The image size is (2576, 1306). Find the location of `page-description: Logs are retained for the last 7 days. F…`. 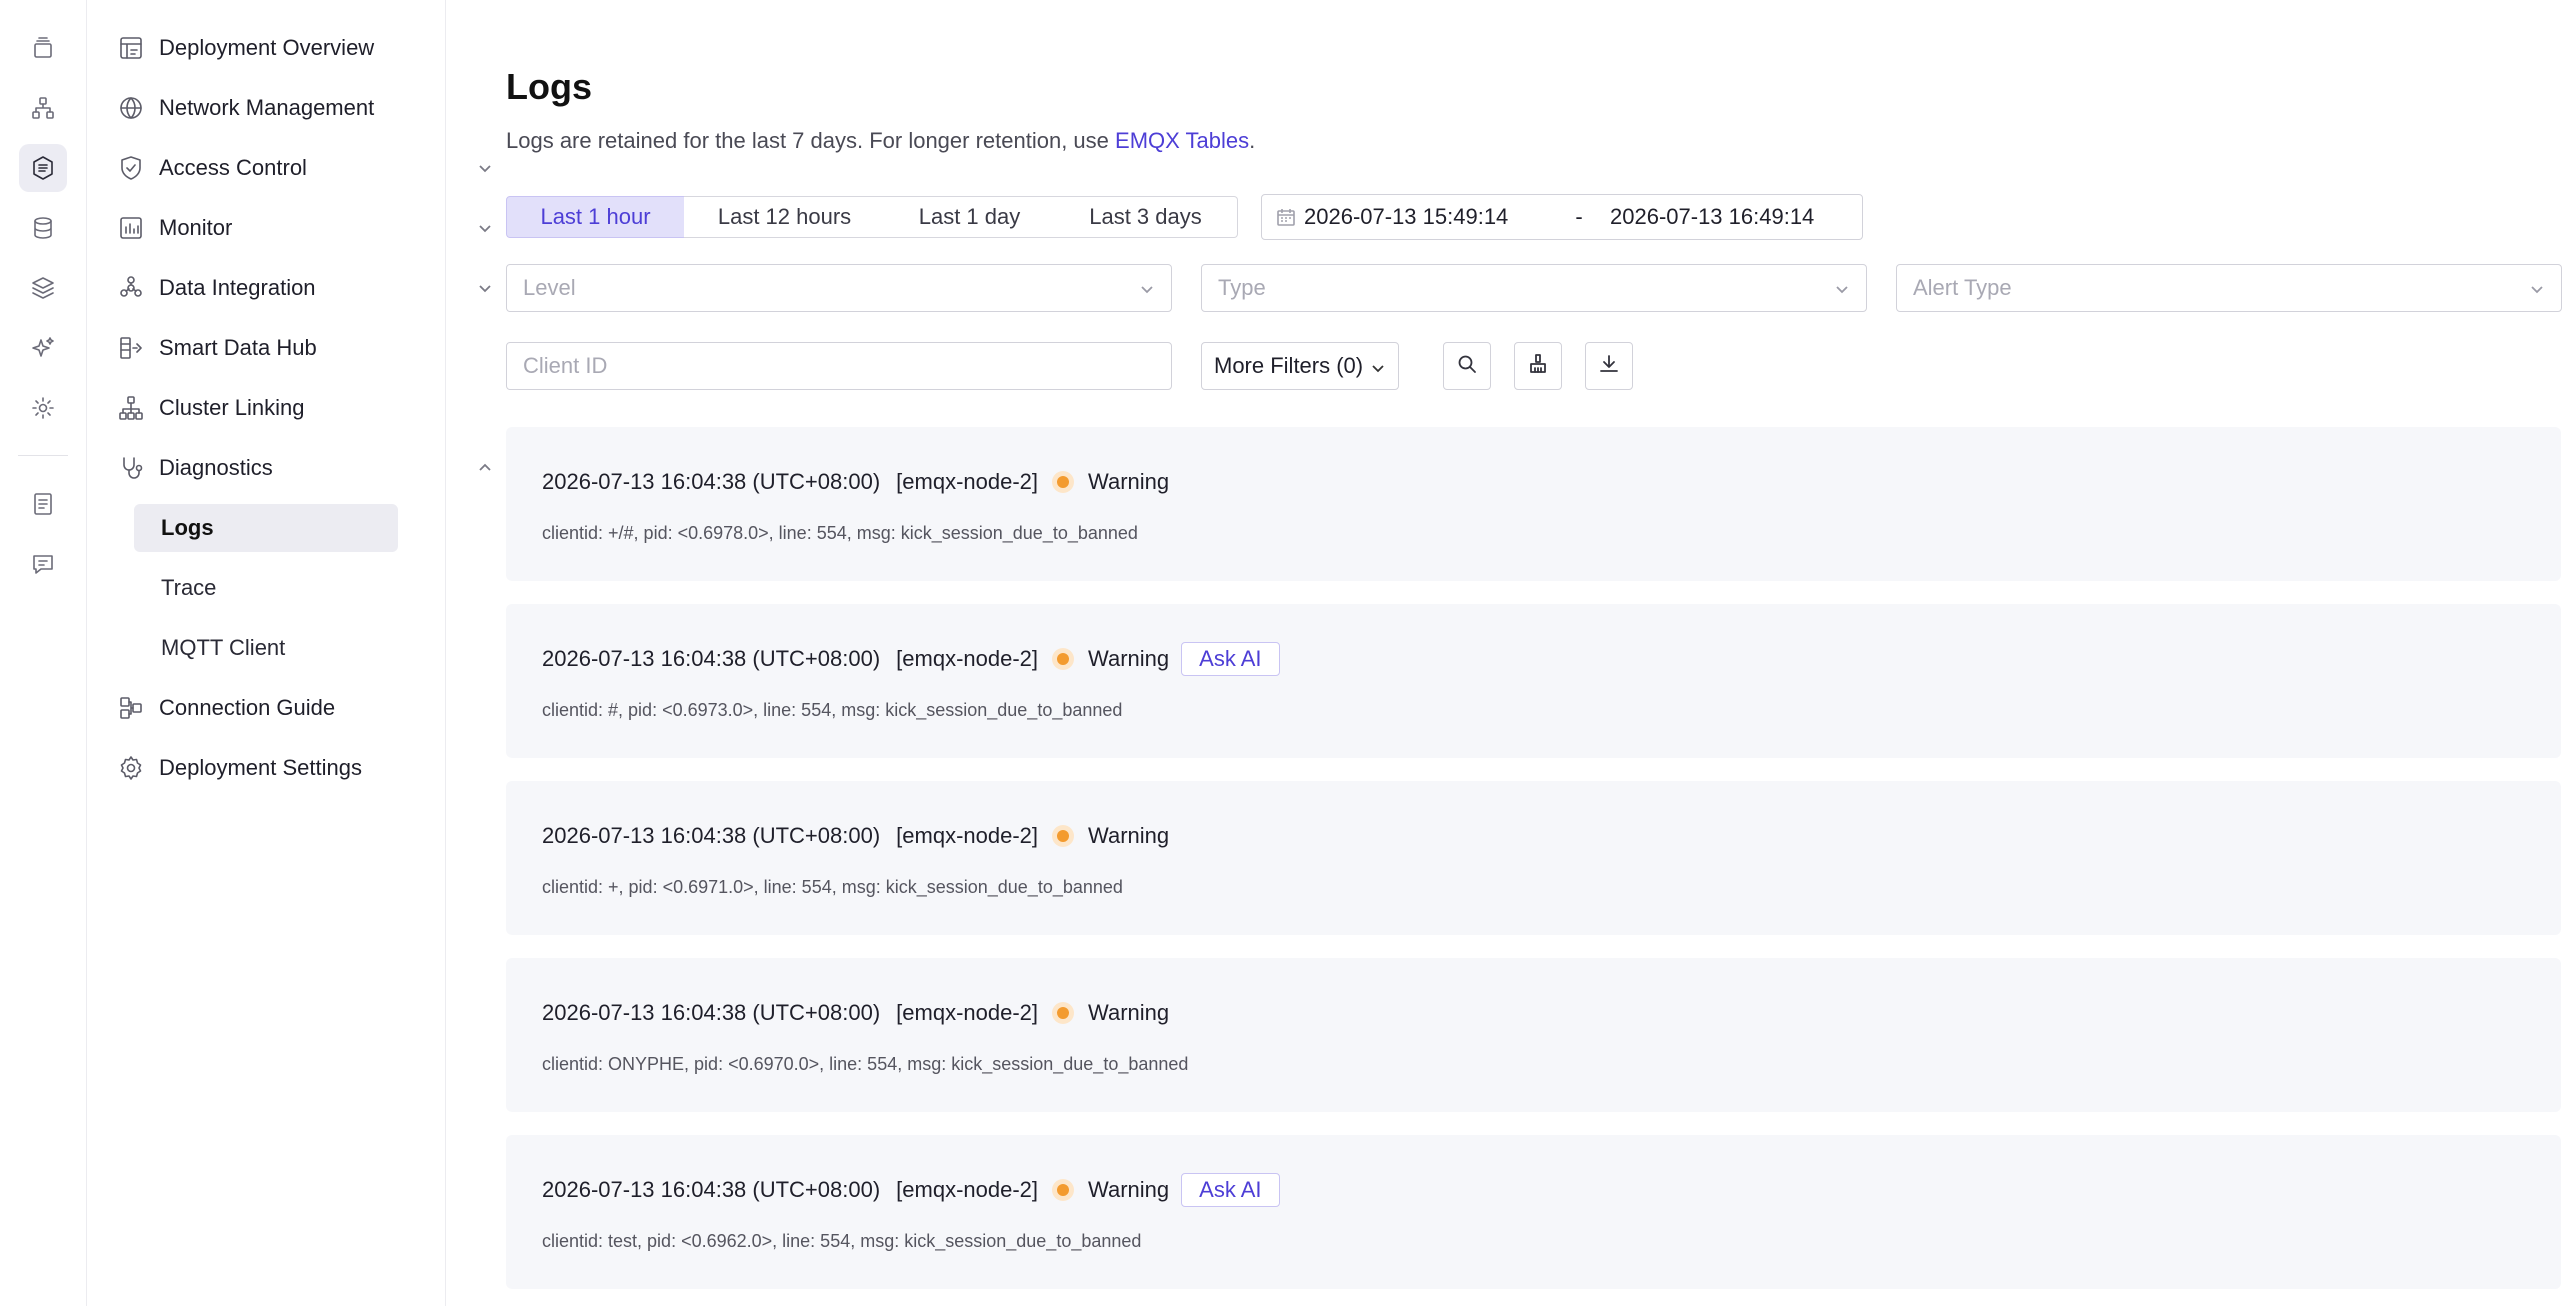

page-description: Logs are retained for the last 7 days. F… is located at coordinates (880, 141).